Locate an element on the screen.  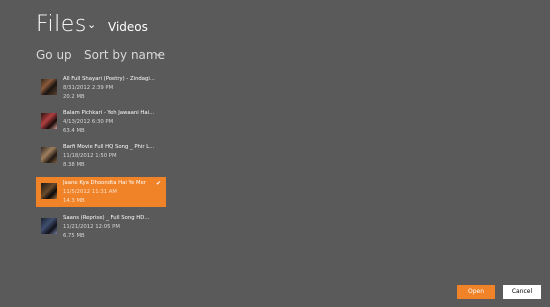
file-name: Jaane Kya Dhoondta Hai Ye Mer is located at coordinates (105, 183).